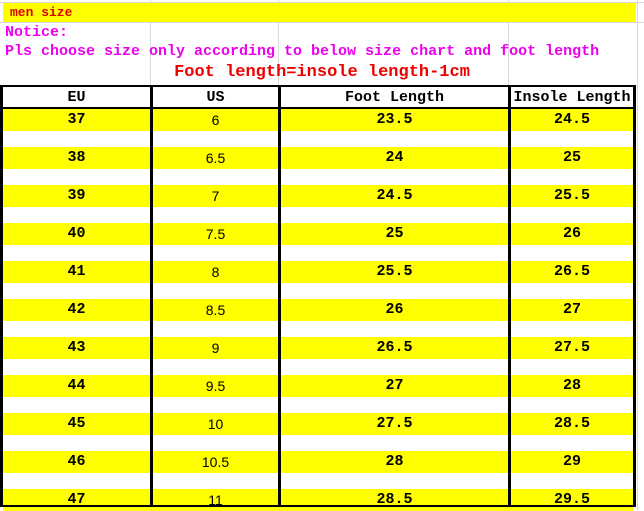  What do you see at coordinates (318, 86) in the screenshot?
I see `table-top-border` at bounding box center [318, 86].